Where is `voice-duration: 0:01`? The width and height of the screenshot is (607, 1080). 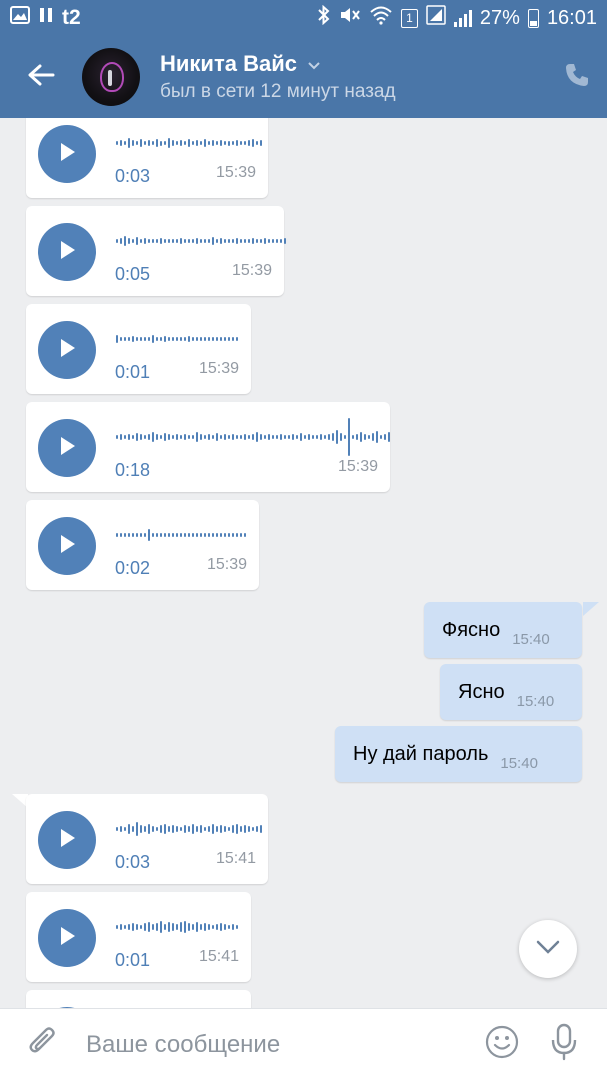 voice-duration: 0:01 is located at coordinates (133, 372).